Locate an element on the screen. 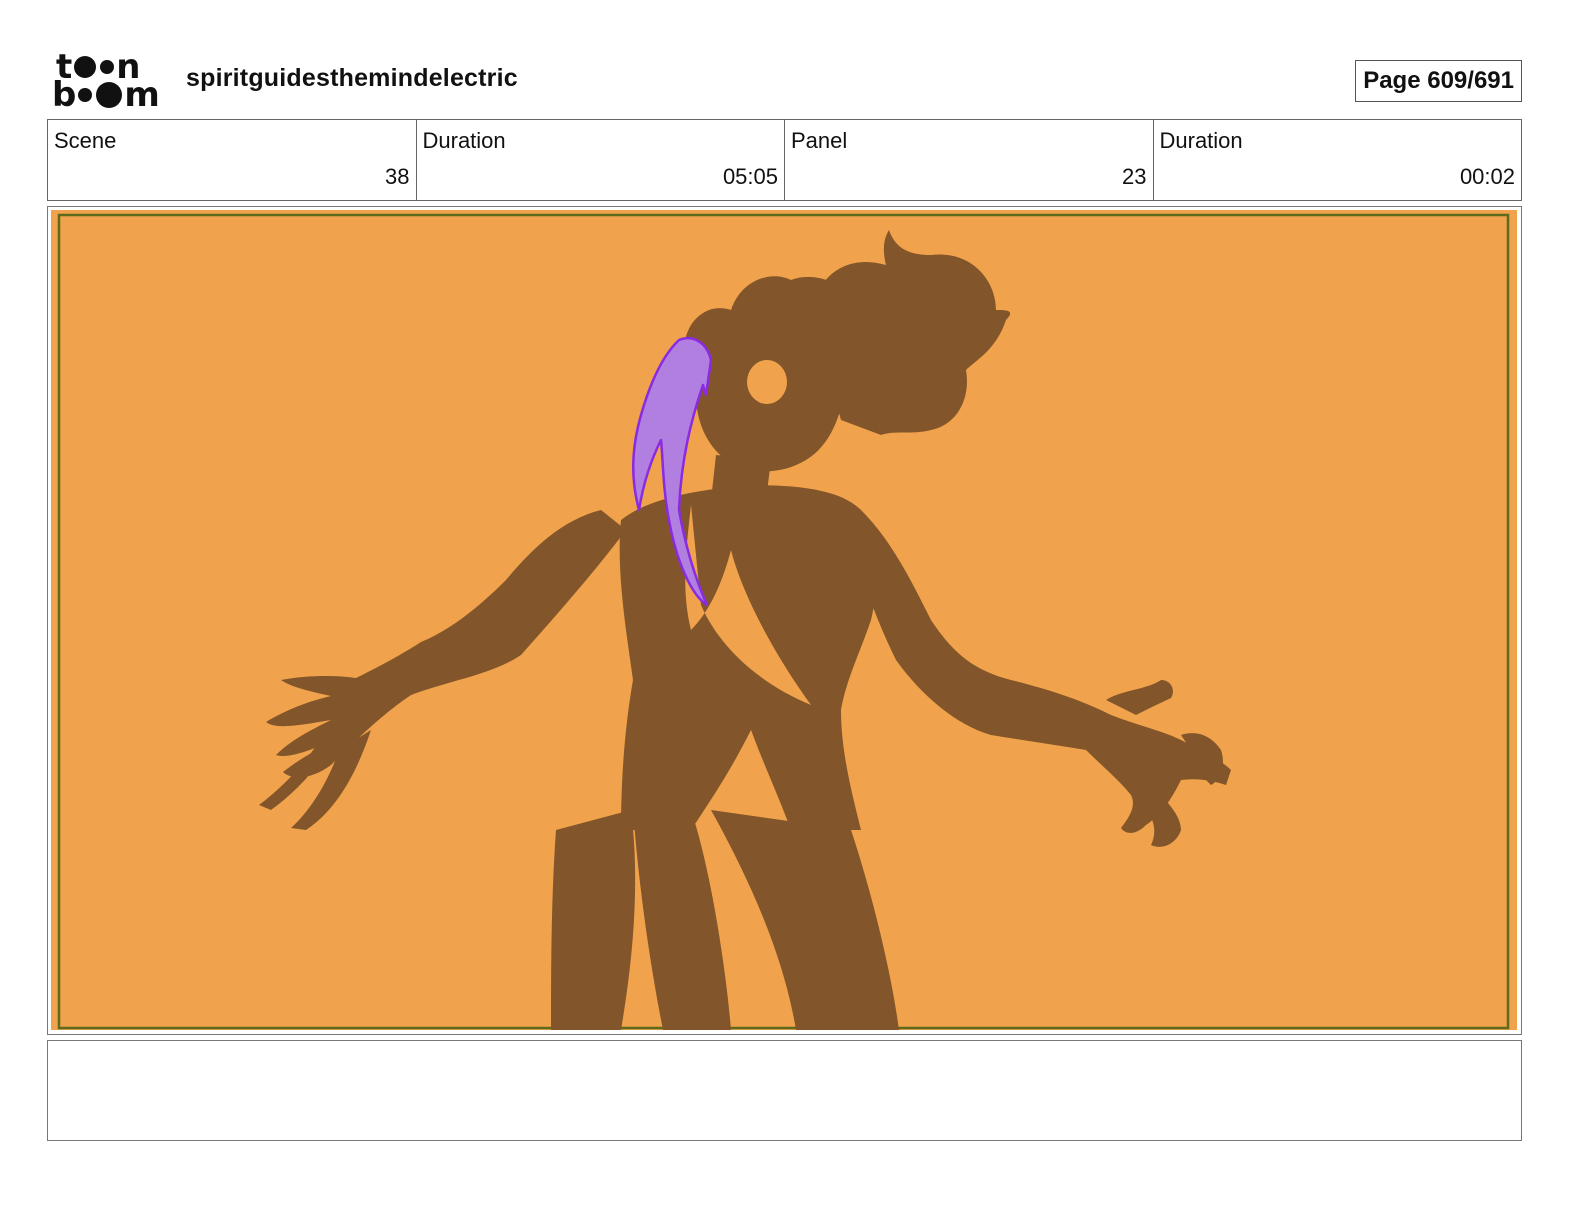 The height and width of the screenshot is (1224, 1584). scene-duration-label: Duration is located at coordinates (464, 140).